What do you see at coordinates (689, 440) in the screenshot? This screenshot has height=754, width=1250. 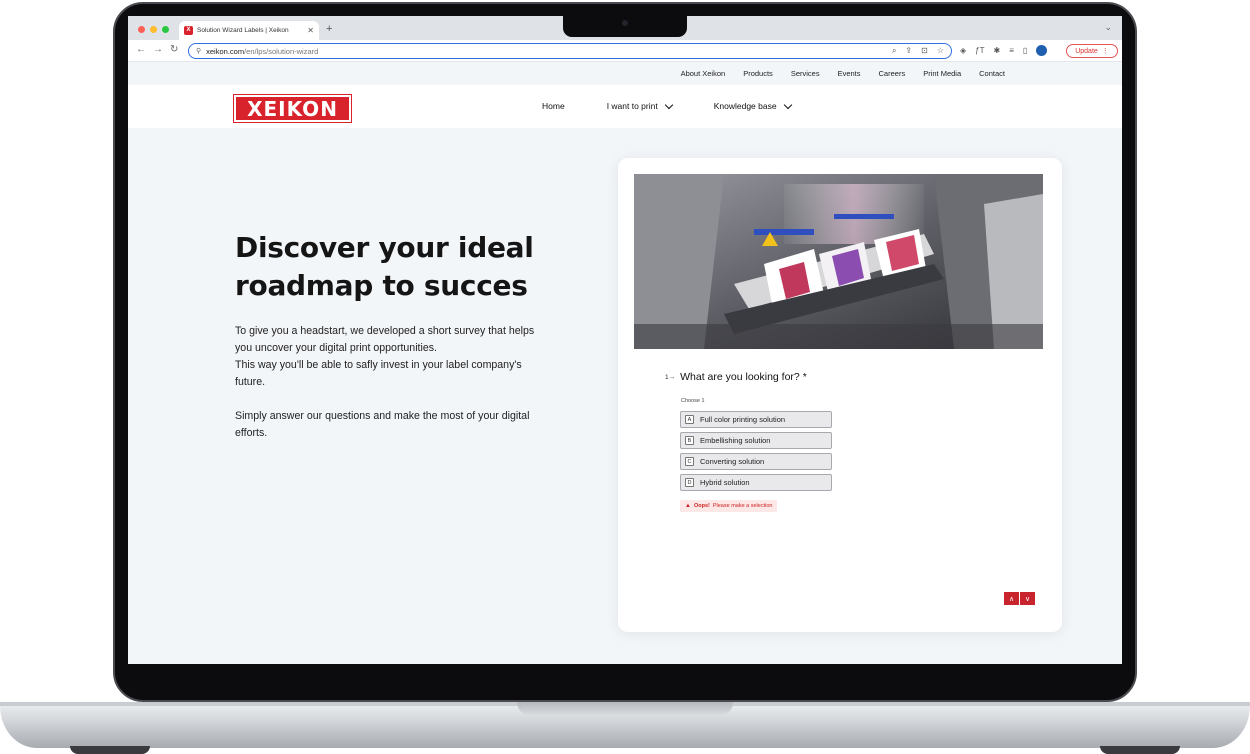 I see `option-key: B` at bounding box center [689, 440].